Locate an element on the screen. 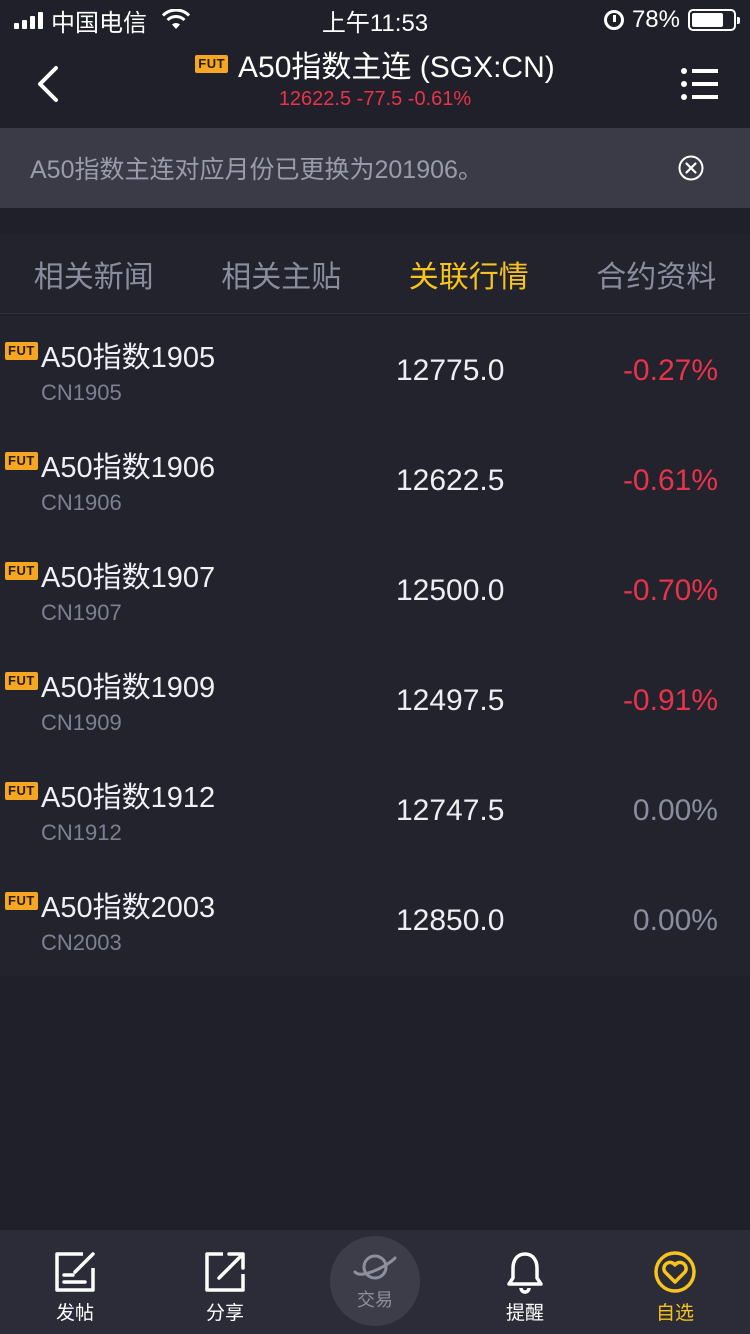  share-button: 分享 is located at coordinates (225, 1282).